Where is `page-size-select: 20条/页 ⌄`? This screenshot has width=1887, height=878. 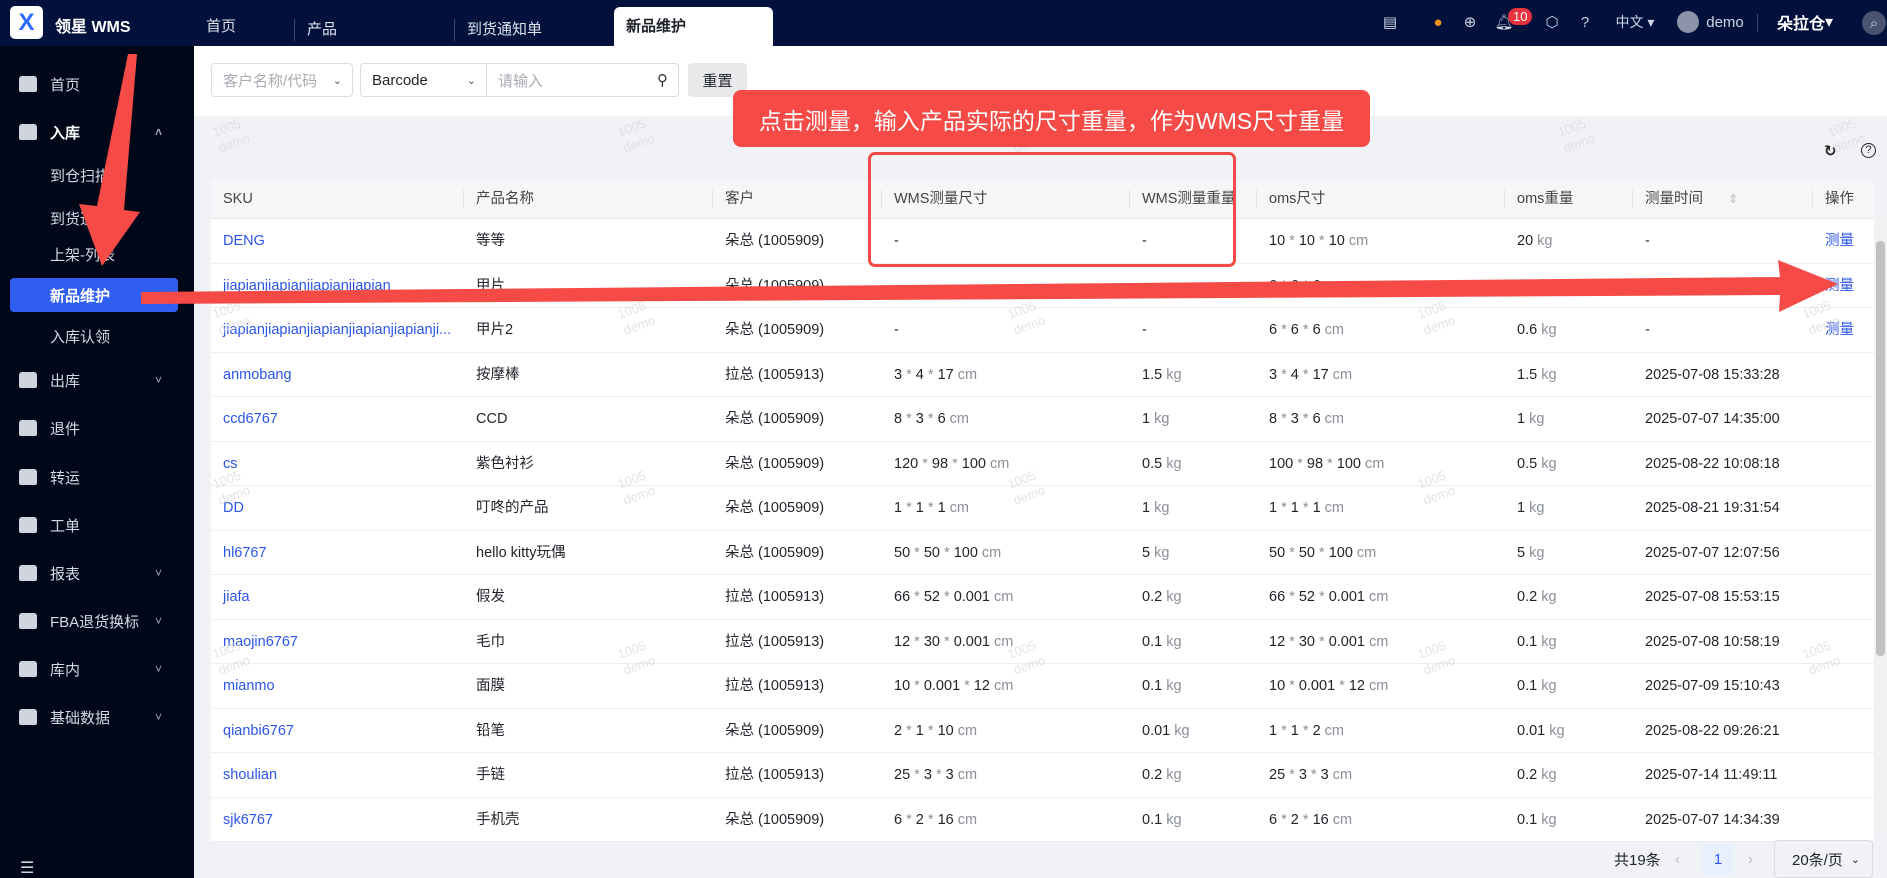 page-size-select: 20条/页 ⌄ is located at coordinates (1823, 859).